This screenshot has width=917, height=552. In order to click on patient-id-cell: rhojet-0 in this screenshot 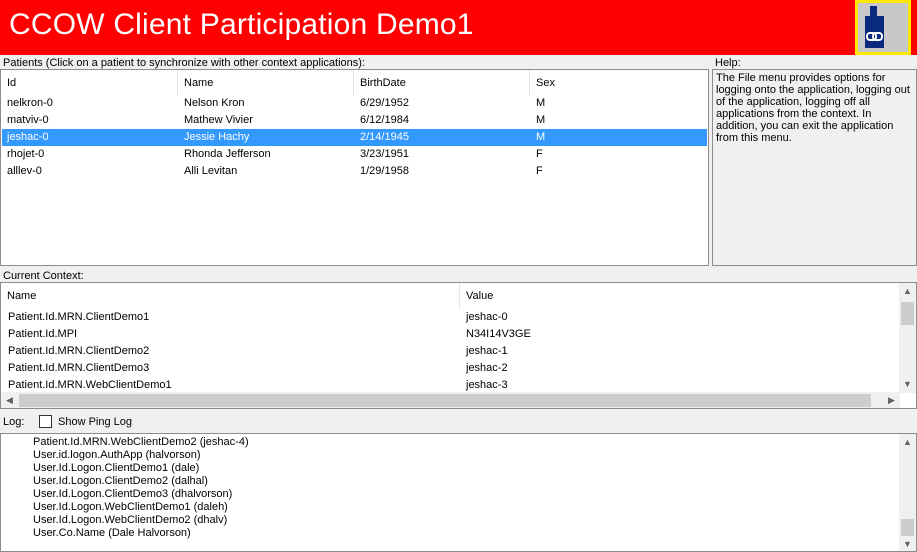, I will do `click(26, 154)`.